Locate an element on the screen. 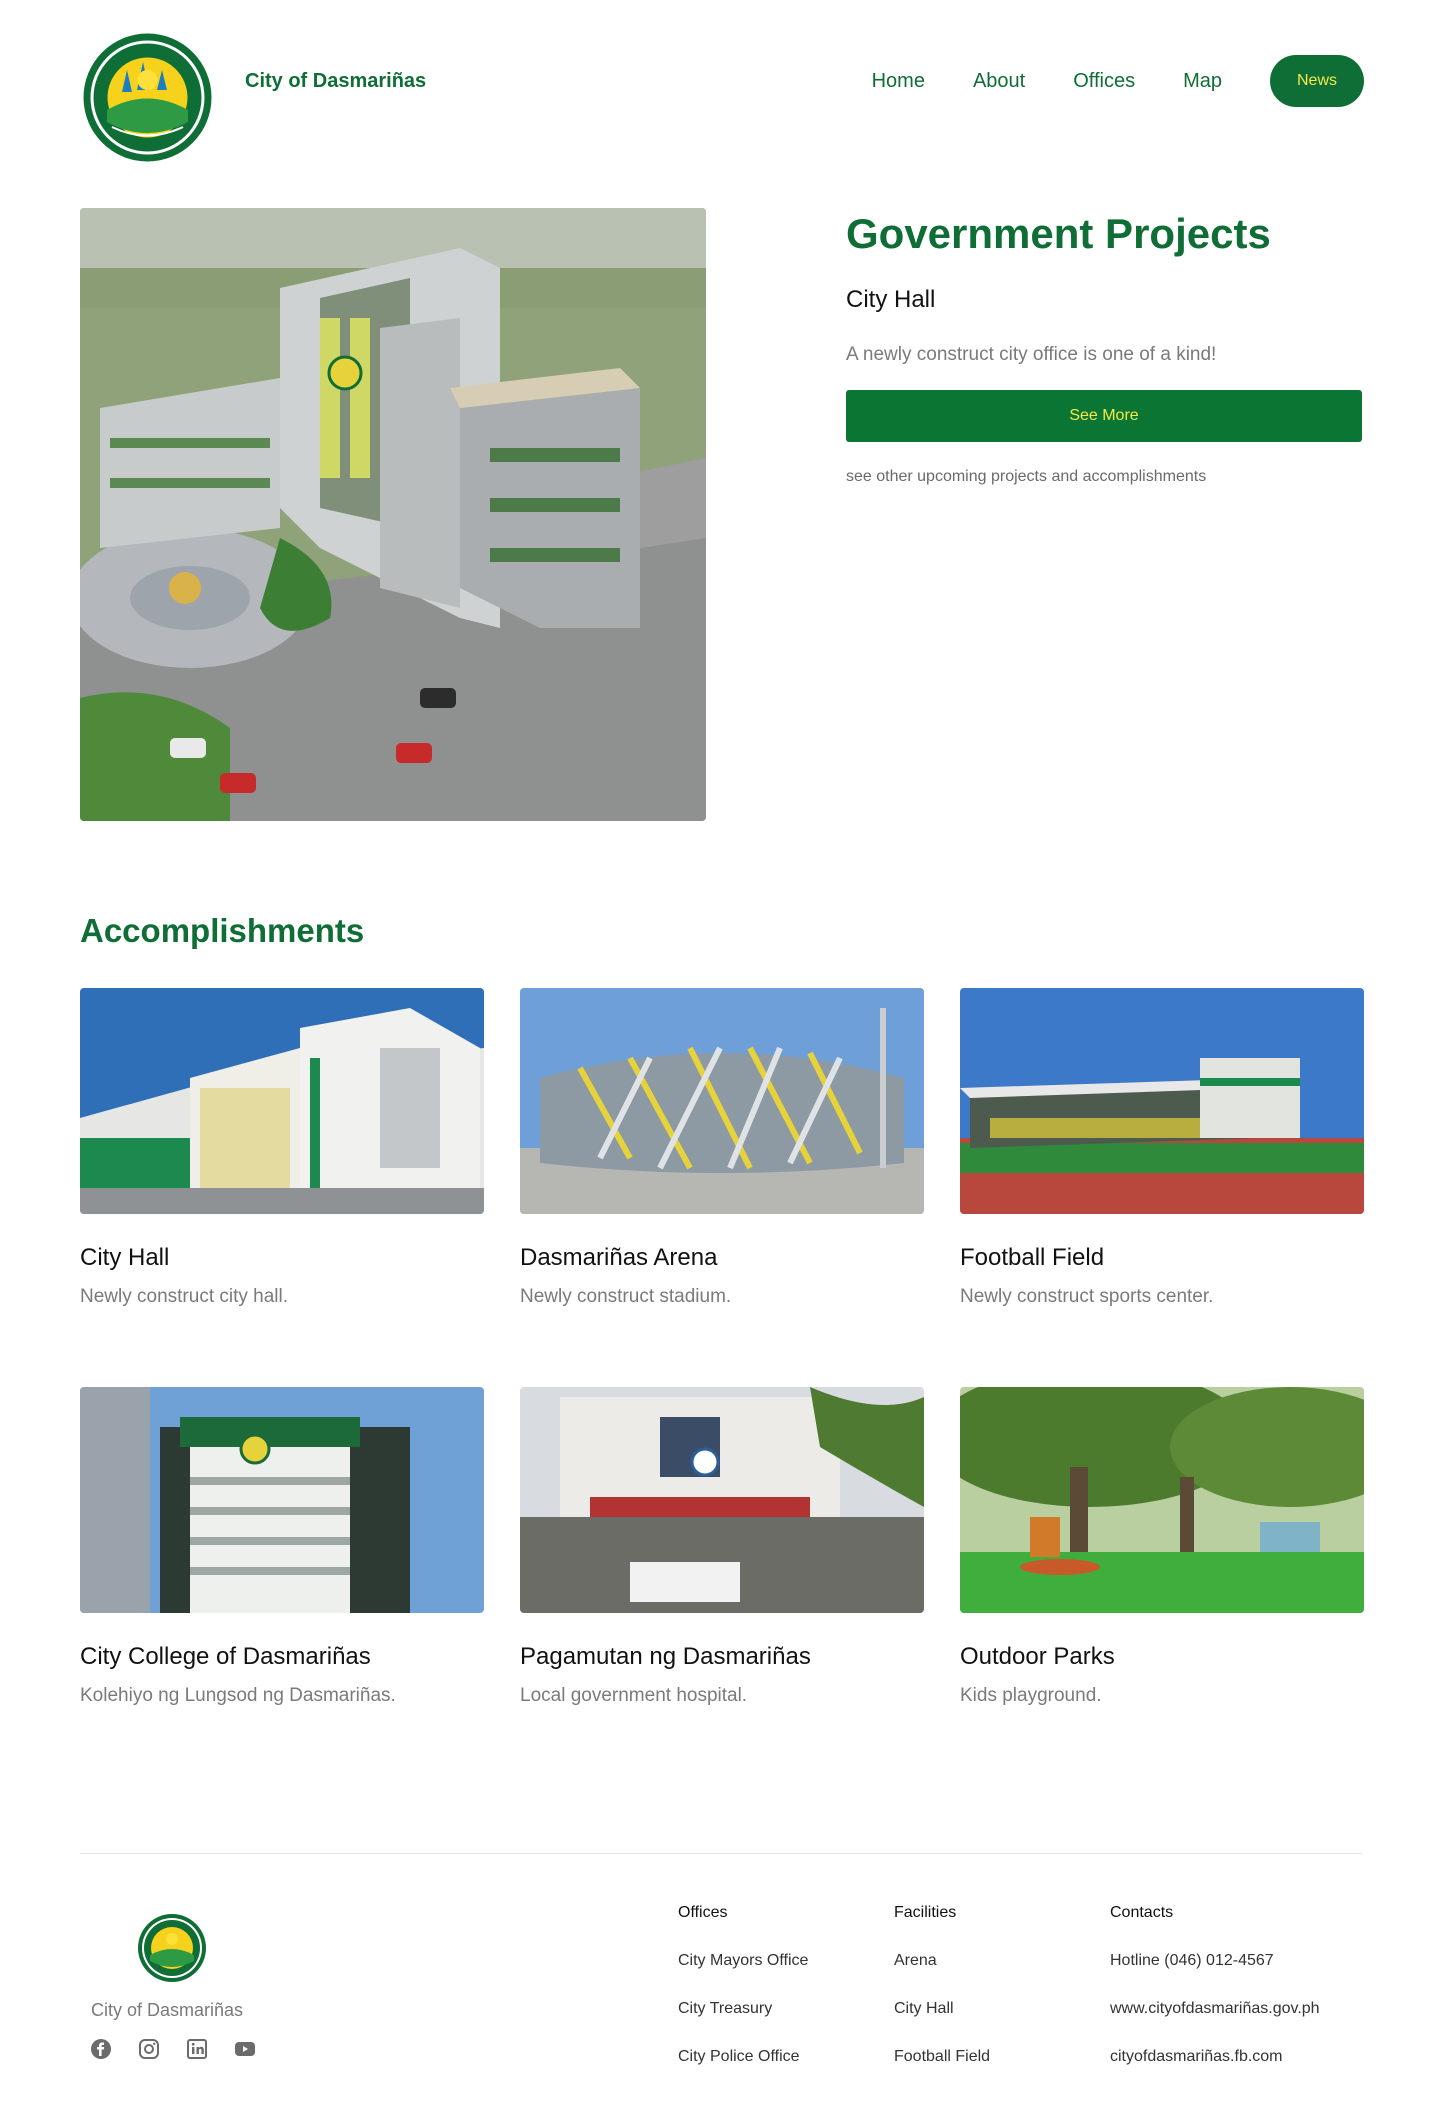 The height and width of the screenshot is (2115, 1440). accomplishment-card-outdoor-parks: Outdoor Parks Kids playground. is located at coordinates (1162, 1547).